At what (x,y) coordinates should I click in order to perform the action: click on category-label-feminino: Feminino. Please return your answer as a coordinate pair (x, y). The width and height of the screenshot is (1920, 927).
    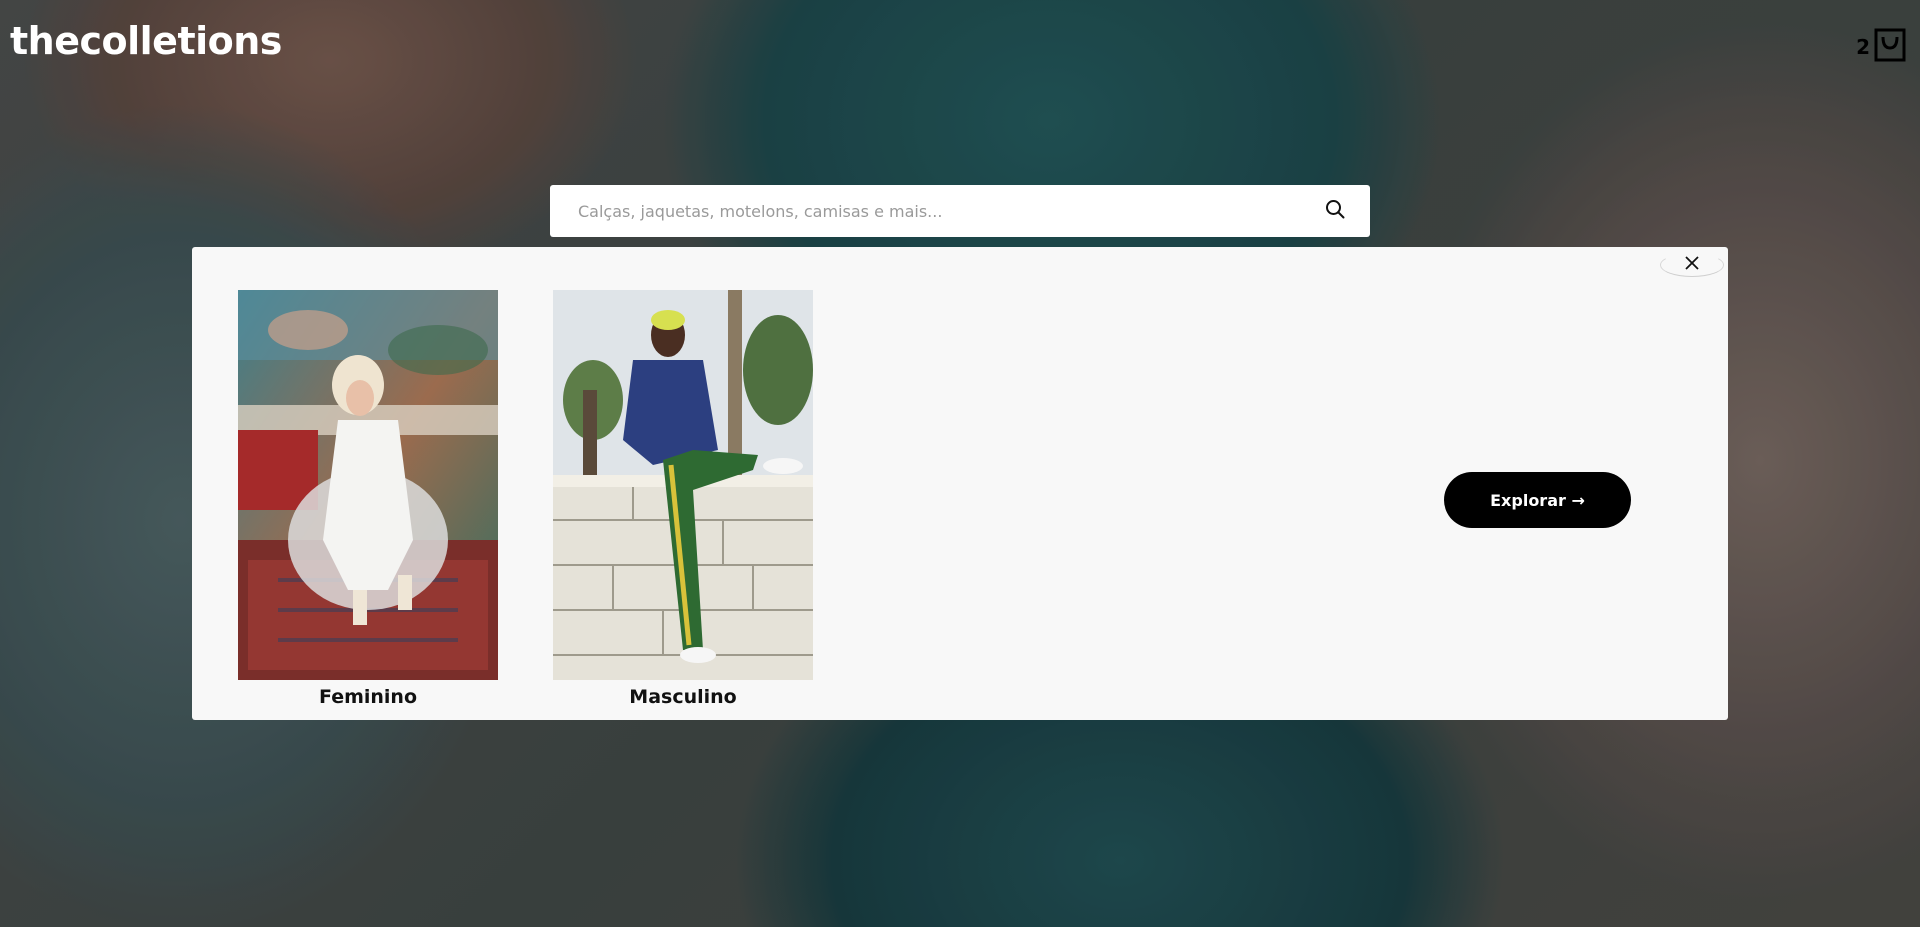
    Looking at the image, I should click on (368, 697).